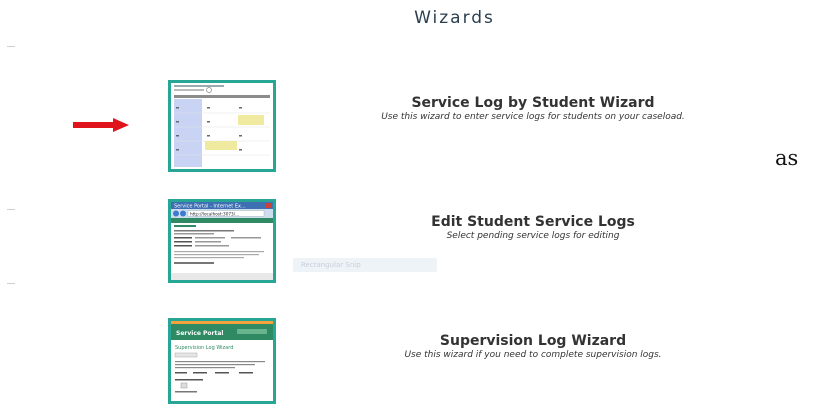  What do you see at coordinates (533, 236) in the screenshot?
I see `wizard-description: Select pending service logs for editing` at bounding box center [533, 236].